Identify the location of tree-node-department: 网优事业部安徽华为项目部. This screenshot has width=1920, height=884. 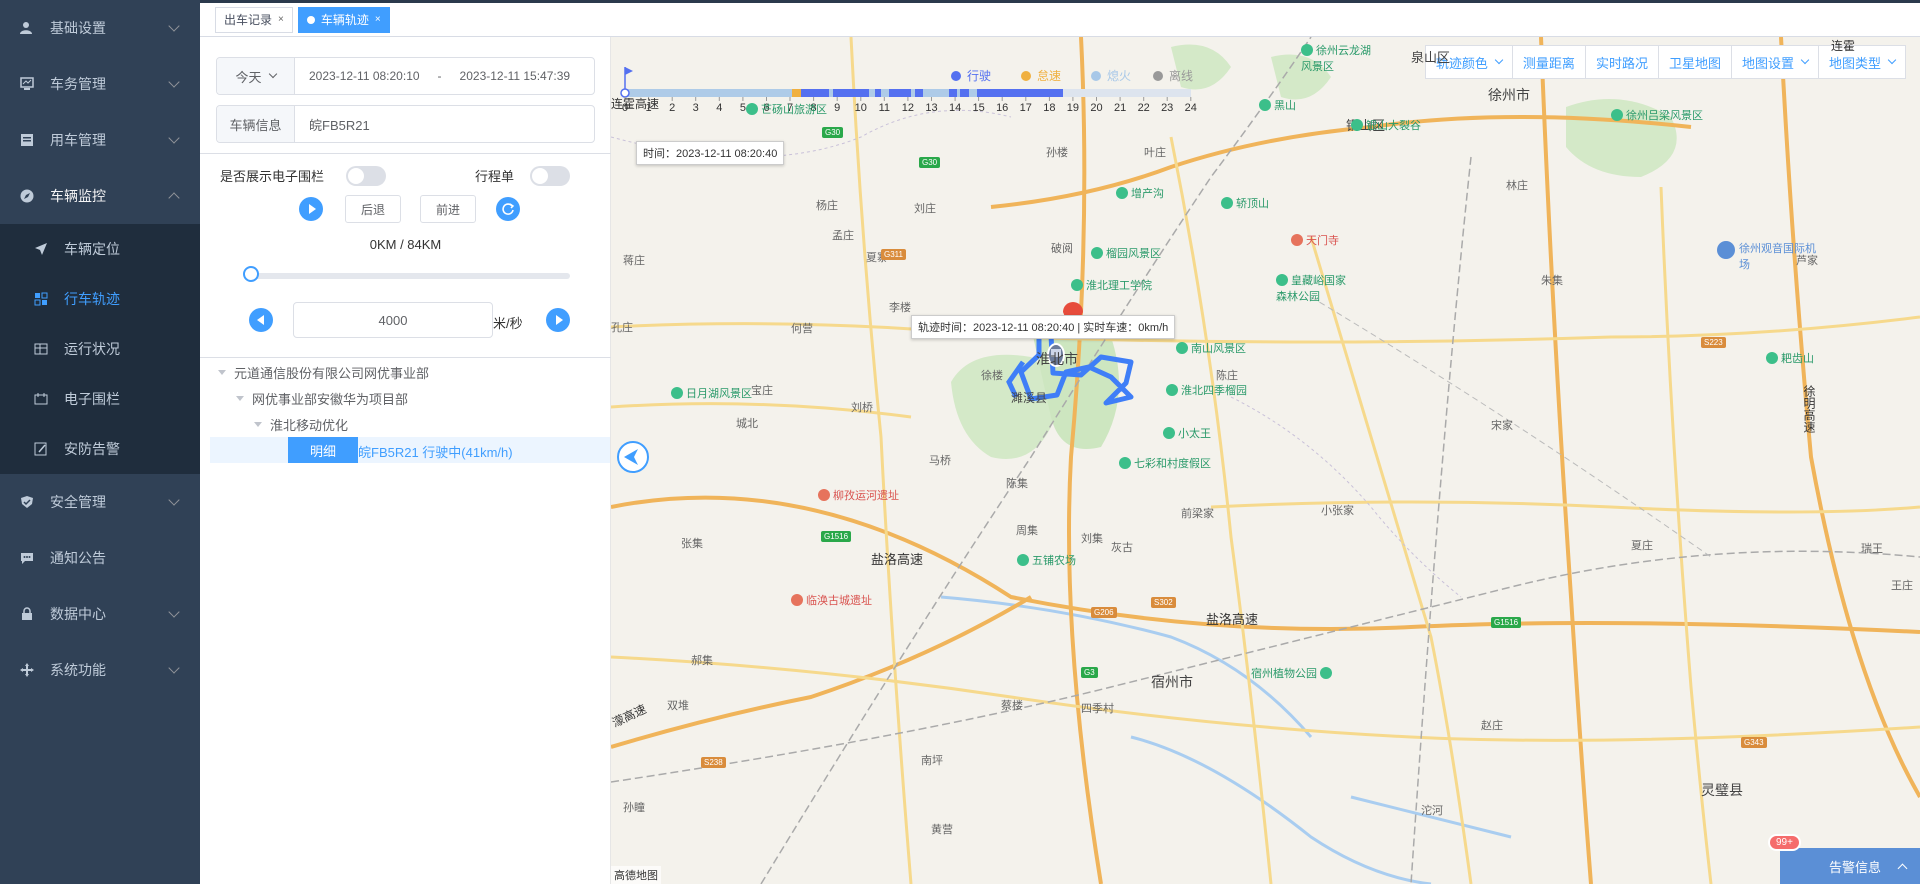
(322, 398).